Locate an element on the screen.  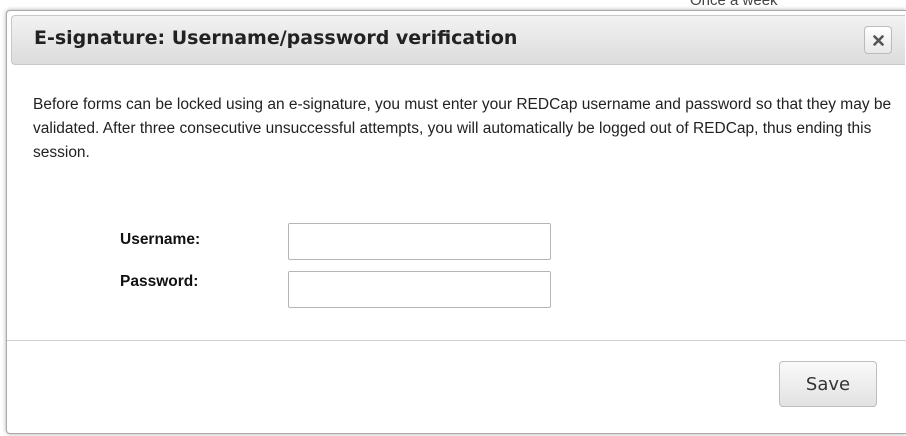
close-x-icon is located at coordinates (878, 40).